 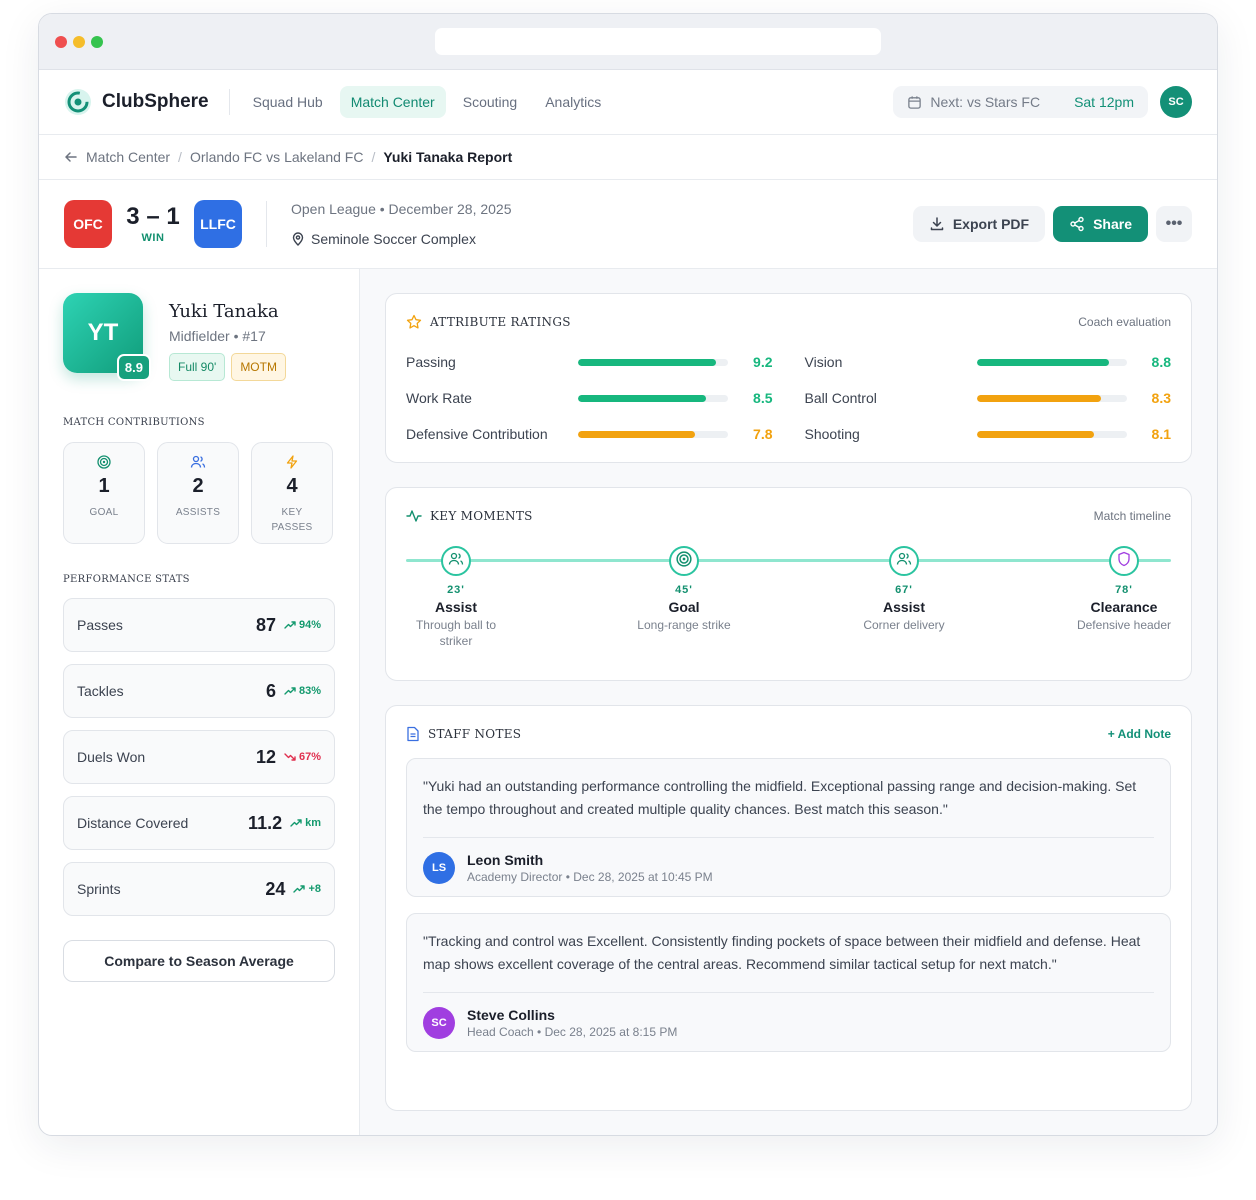 What do you see at coordinates (991, 224) in the screenshot?
I see `export-pdf-label: Export PDF` at bounding box center [991, 224].